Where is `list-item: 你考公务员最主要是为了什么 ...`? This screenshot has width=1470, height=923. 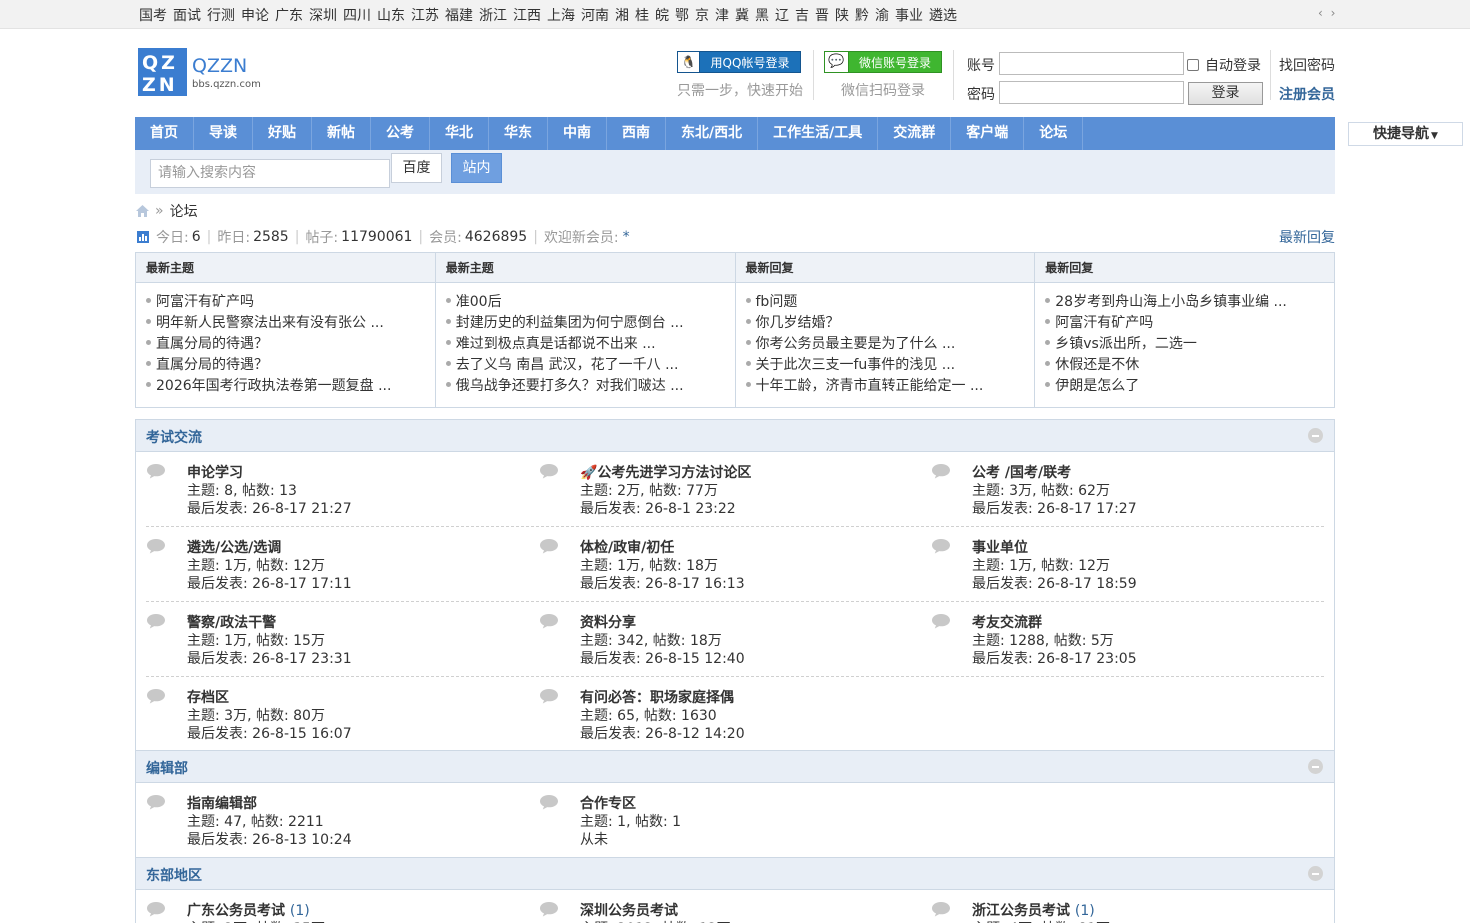 list-item: 你考公务员最主要是为了什么 ... is located at coordinates (890, 344).